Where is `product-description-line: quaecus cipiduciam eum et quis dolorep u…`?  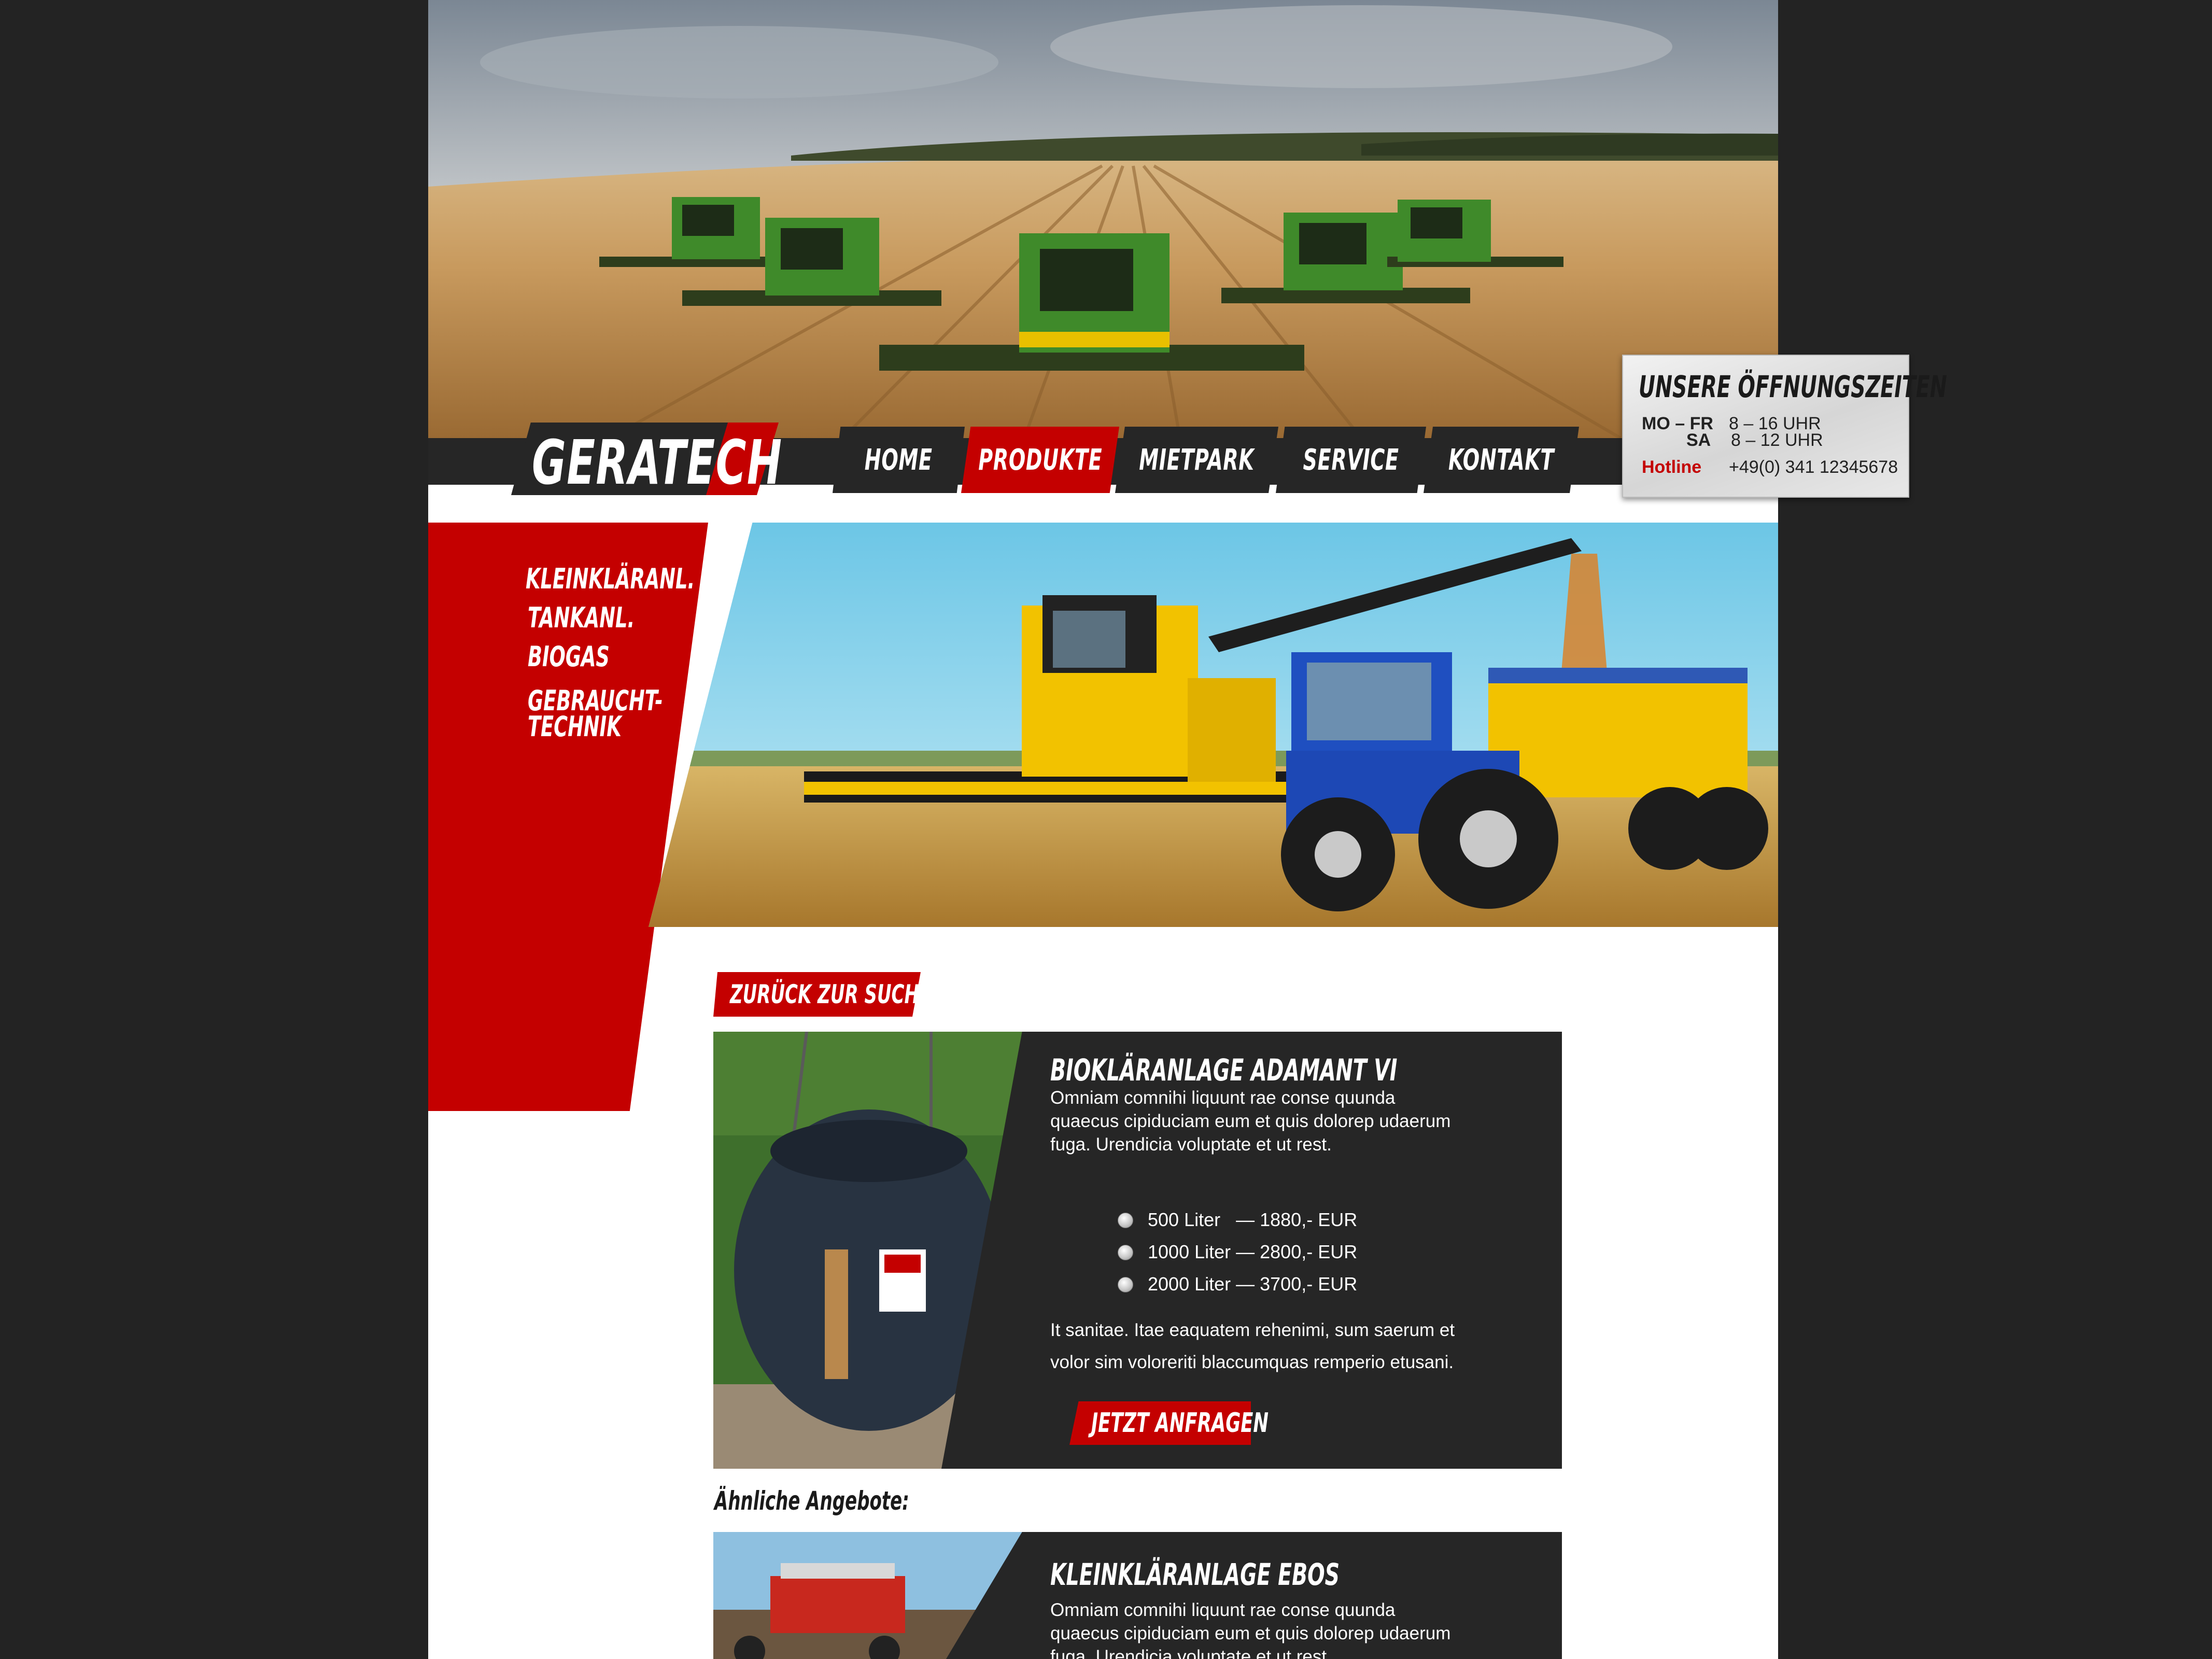
product-description-line: quaecus cipiduciam eum et quis dolorep u… is located at coordinates (1250, 1121).